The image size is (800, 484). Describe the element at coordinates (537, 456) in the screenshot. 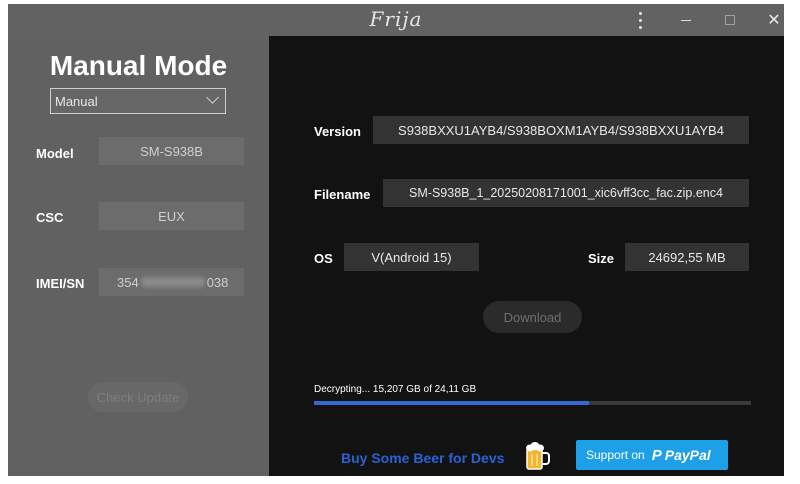

I see `beer-mug-icon` at that location.